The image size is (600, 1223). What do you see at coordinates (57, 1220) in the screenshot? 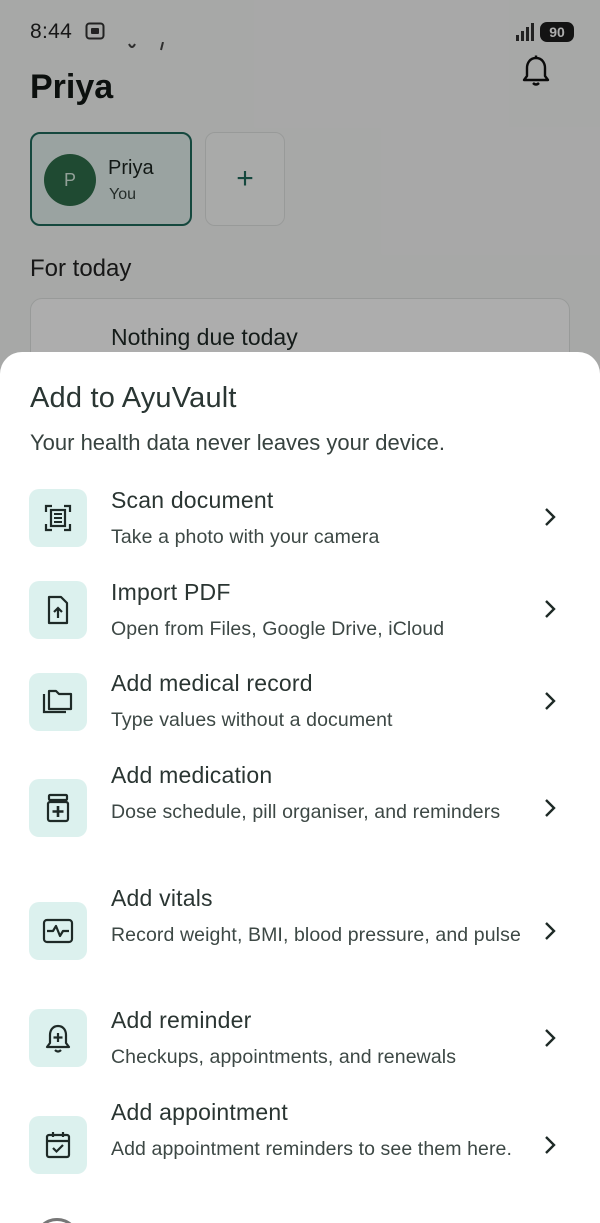
I see `partial-next-option-icon` at bounding box center [57, 1220].